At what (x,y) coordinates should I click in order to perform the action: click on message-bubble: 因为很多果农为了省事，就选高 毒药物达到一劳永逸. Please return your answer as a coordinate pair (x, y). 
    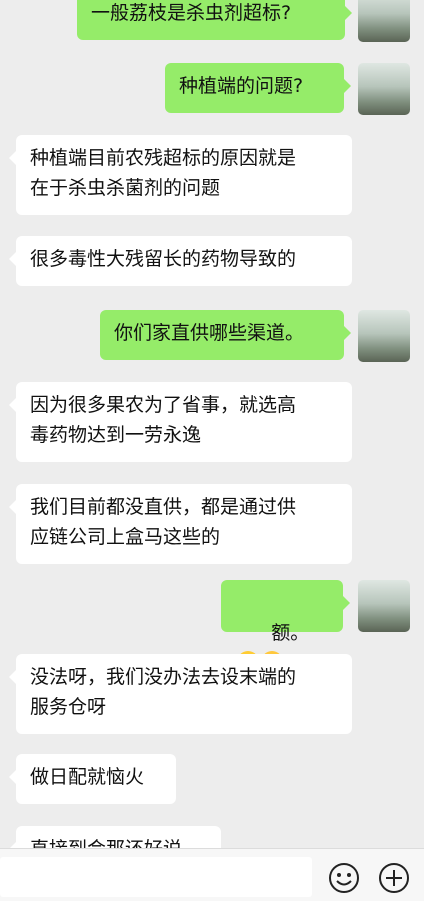
    Looking at the image, I should click on (180, 422).